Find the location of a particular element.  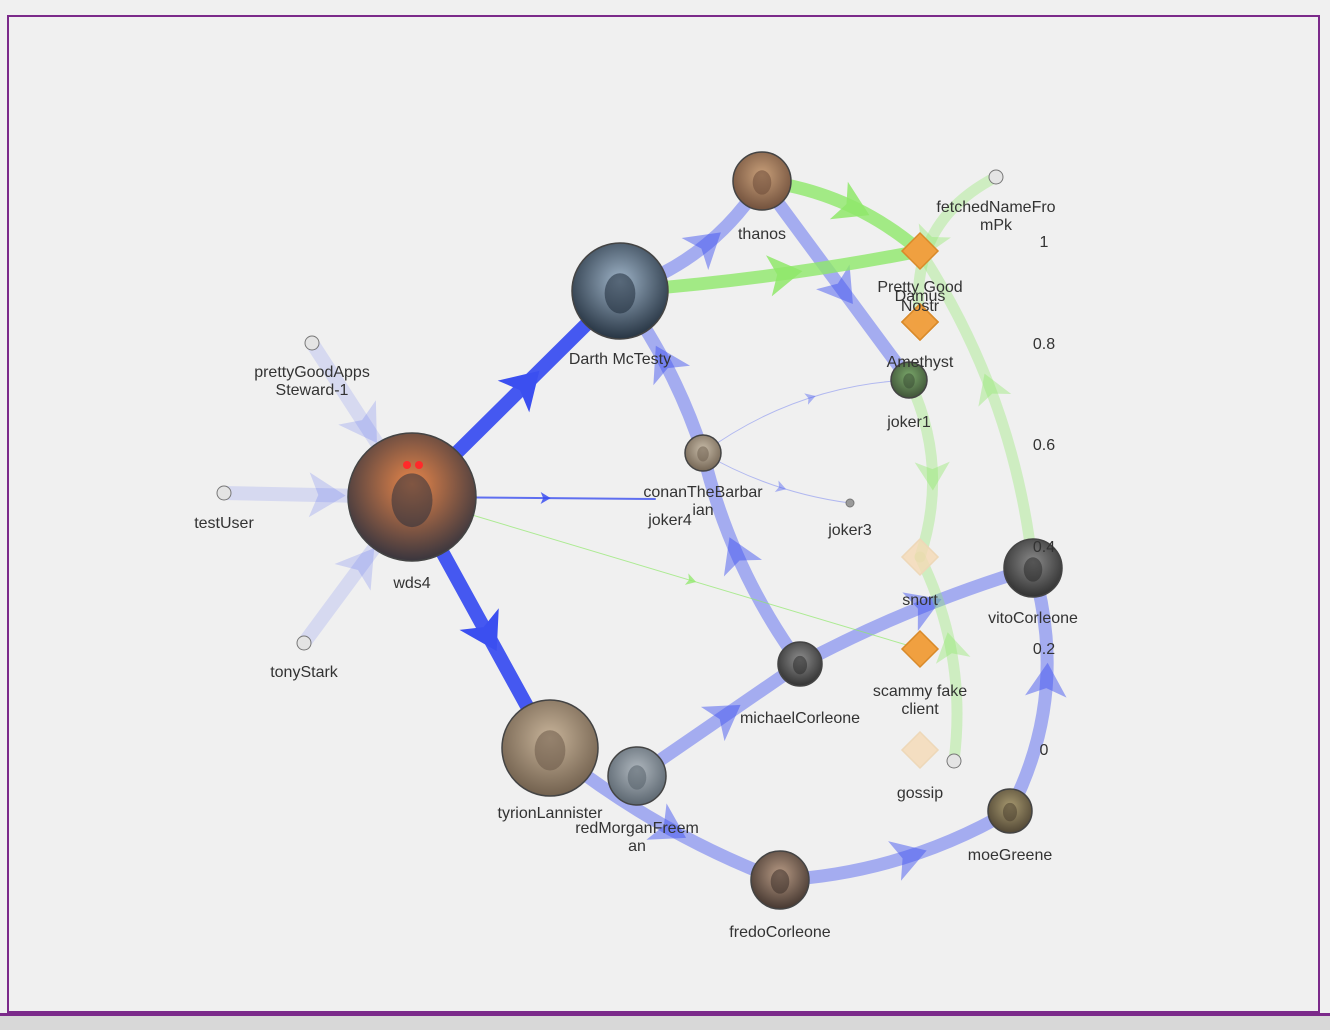

label-line: testUser is located at coordinates (224, 523).